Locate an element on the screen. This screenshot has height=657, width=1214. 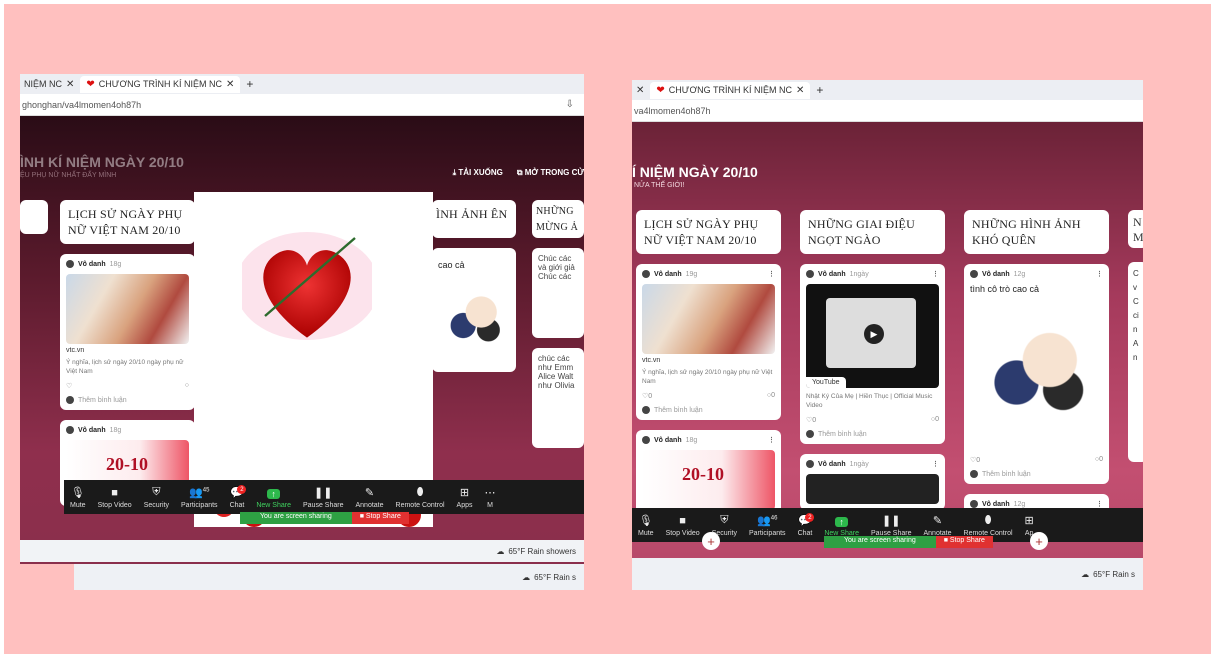
board-subtitle: NỬA THẾ GIỚI! is located at coordinates (659, 185).